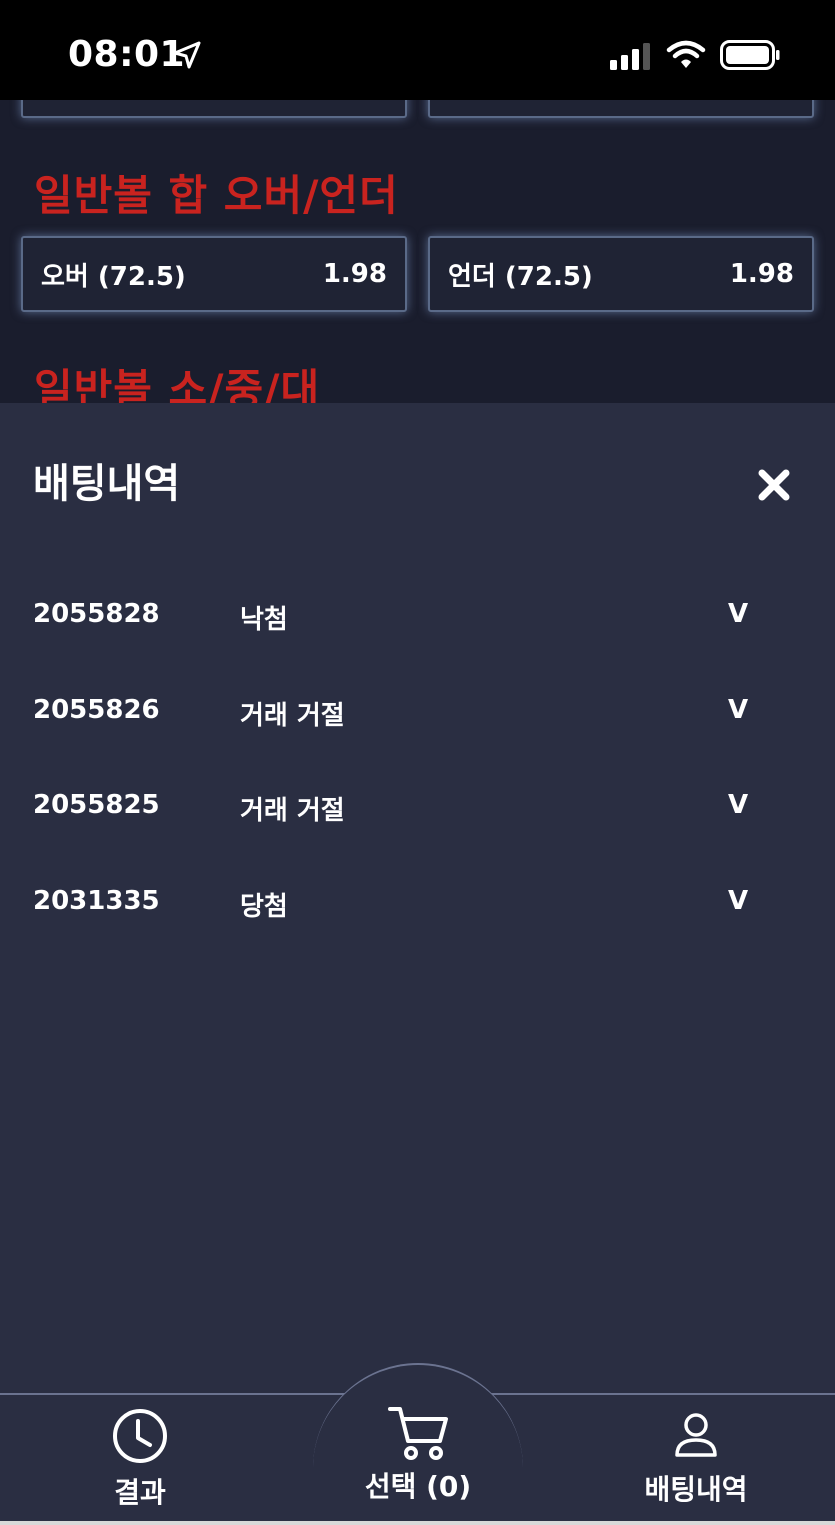 The image size is (835, 1525). I want to click on odds-option-label: 오버 (72.5), so click(113, 276).